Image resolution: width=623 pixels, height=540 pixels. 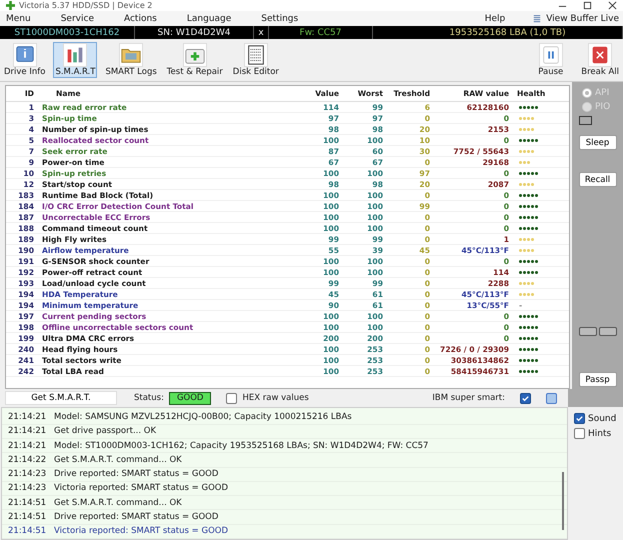 What do you see at coordinates (468, 398) in the screenshot?
I see `checkbox-label: IBM super smart:` at bounding box center [468, 398].